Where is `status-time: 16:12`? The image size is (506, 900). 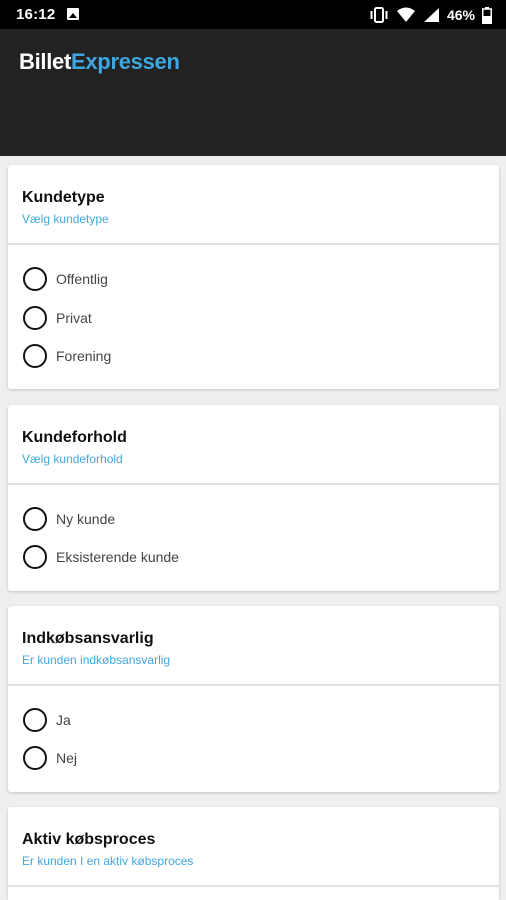 status-time: 16:12 is located at coordinates (36, 14).